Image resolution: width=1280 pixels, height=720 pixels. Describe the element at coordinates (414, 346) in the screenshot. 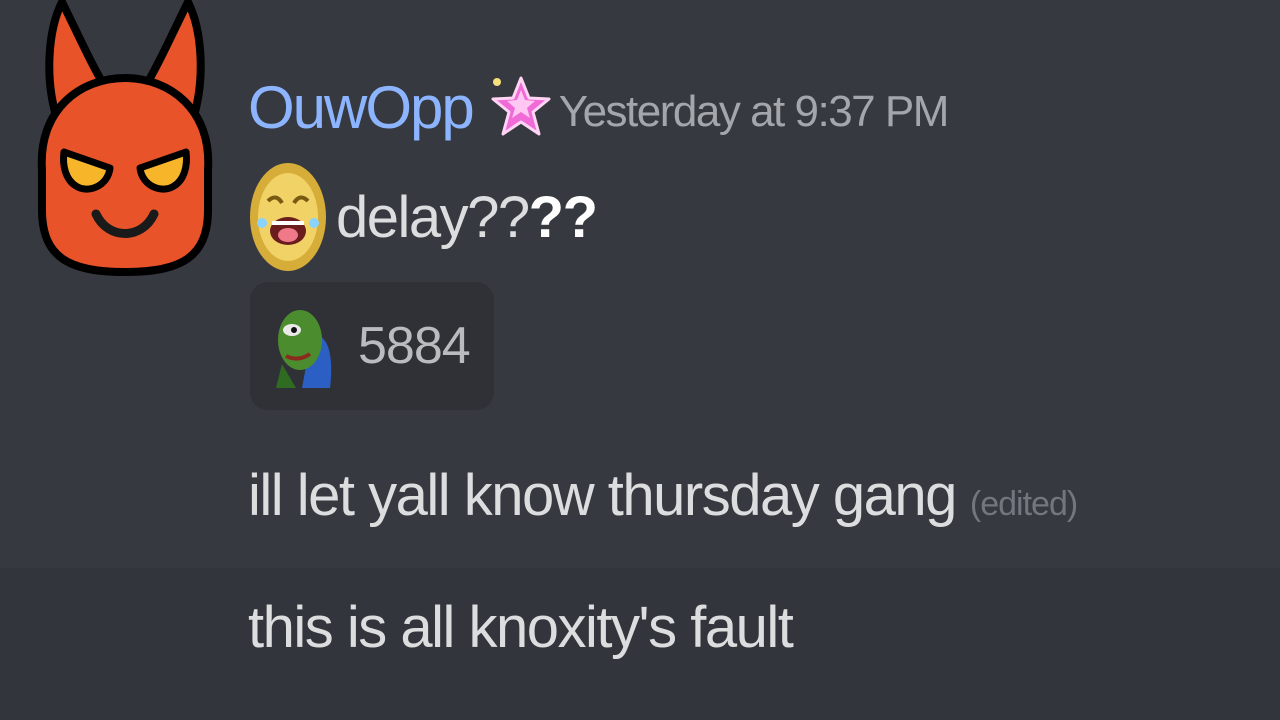

I see `reaction-count: 5884` at that location.